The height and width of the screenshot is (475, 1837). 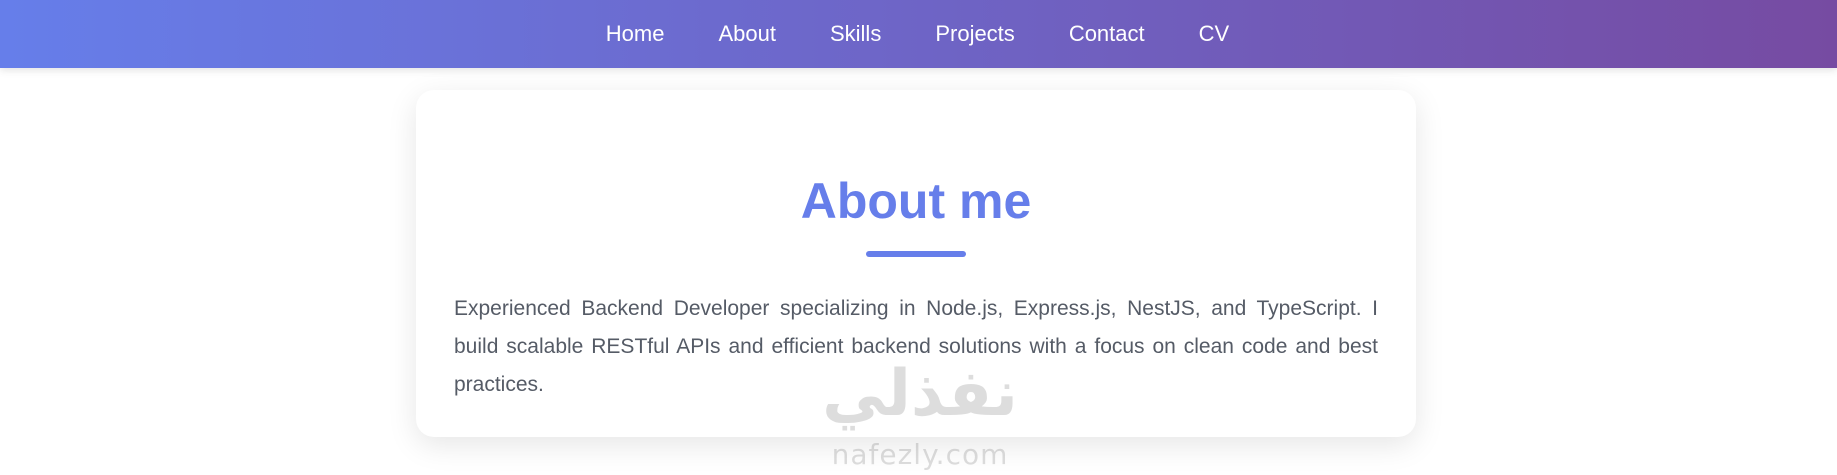 What do you see at coordinates (916, 254) in the screenshot?
I see `title-underline` at bounding box center [916, 254].